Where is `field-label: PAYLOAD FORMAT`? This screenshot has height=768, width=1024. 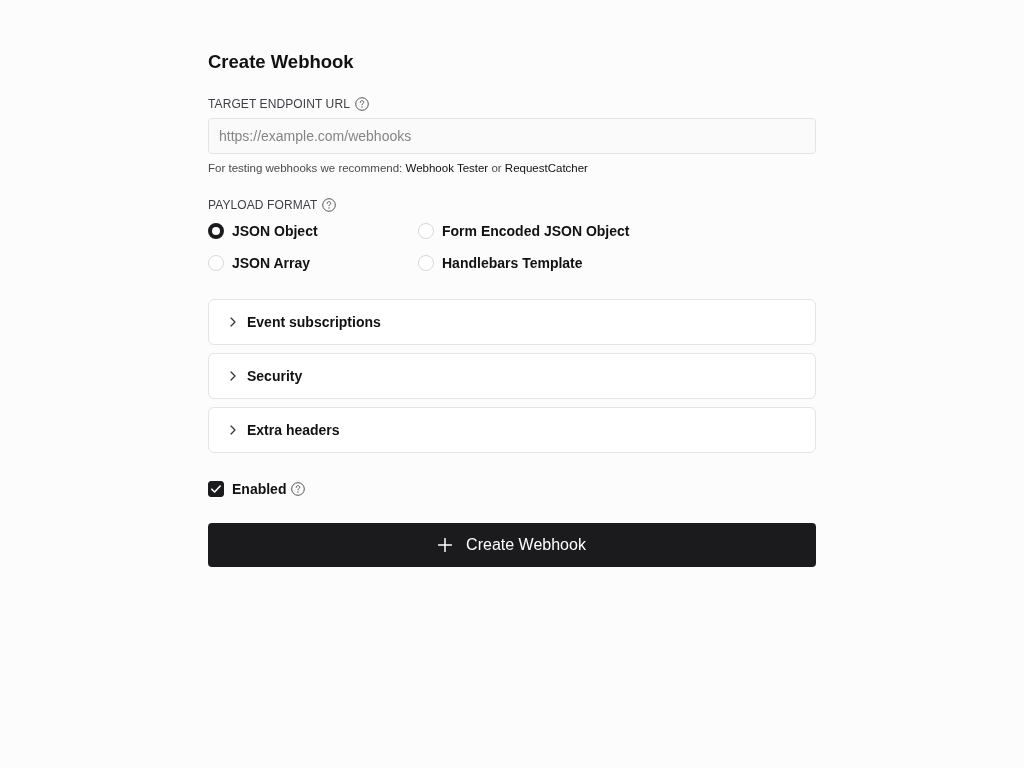 field-label: PAYLOAD FORMAT is located at coordinates (263, 205).